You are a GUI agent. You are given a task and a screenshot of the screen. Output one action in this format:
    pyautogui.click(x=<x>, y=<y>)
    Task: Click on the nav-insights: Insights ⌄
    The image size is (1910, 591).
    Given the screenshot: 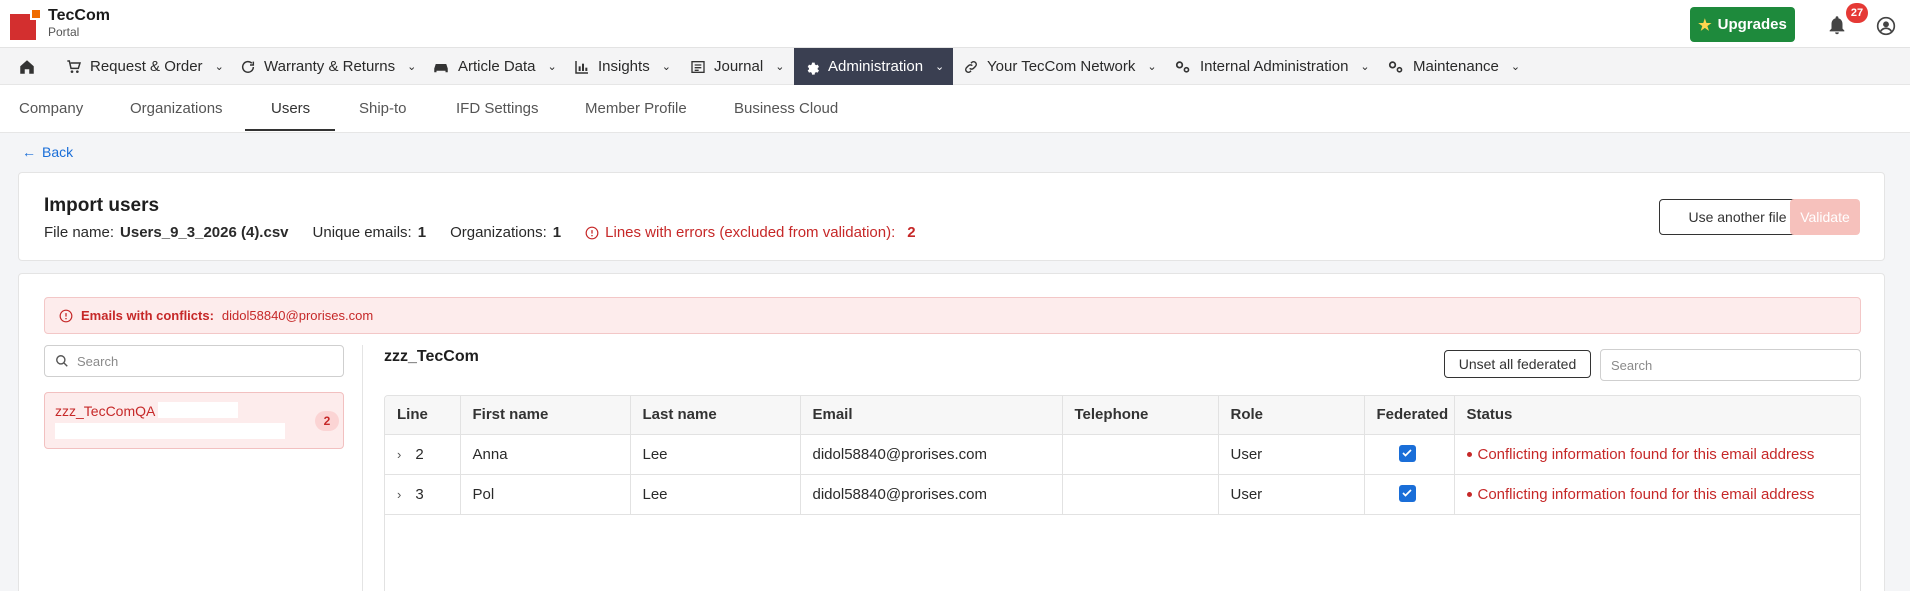 What is the action you would take?
    pyautogui.click(x=622, y=66)
    